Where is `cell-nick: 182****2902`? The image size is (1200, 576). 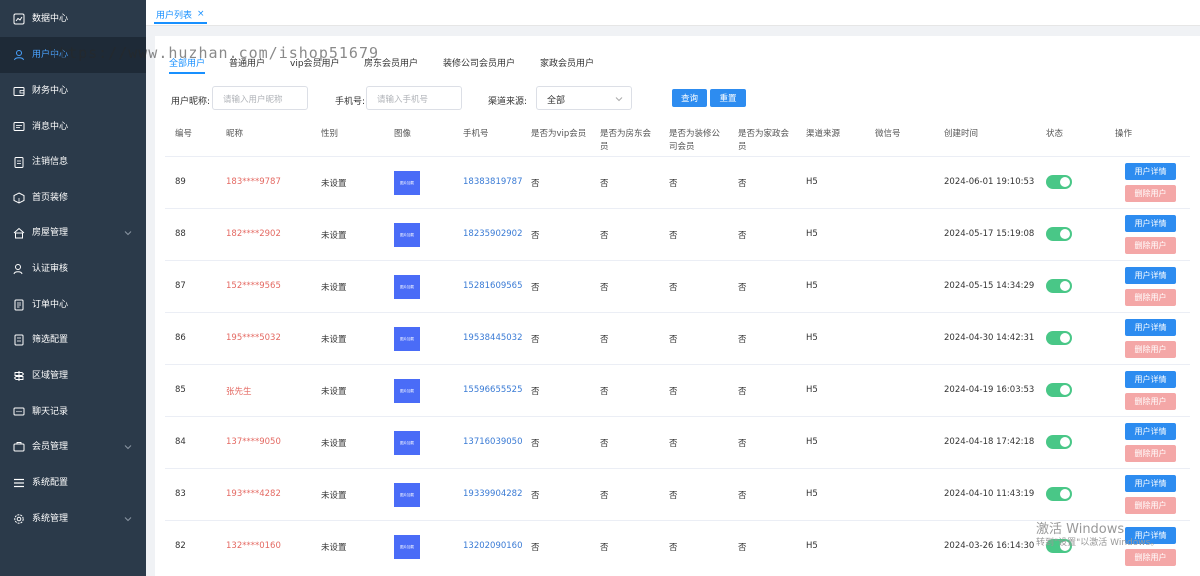 cell-nick: 182****2902 is located at coordinates (253, 234).